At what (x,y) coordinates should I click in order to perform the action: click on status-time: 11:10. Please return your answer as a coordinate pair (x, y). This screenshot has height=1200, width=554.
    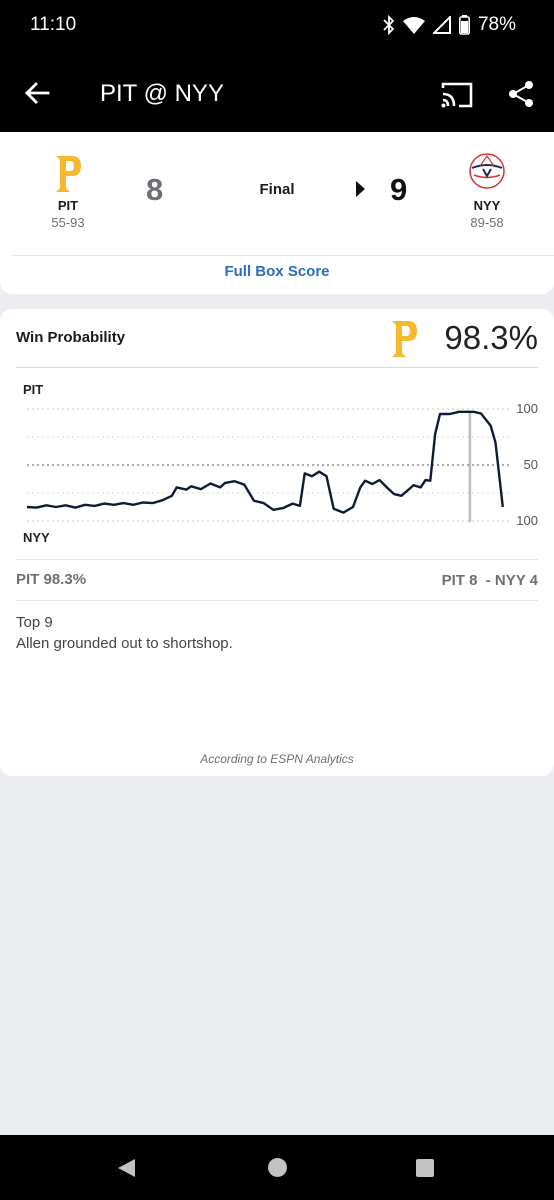
    Looking at the image, I should click on (53, 24).